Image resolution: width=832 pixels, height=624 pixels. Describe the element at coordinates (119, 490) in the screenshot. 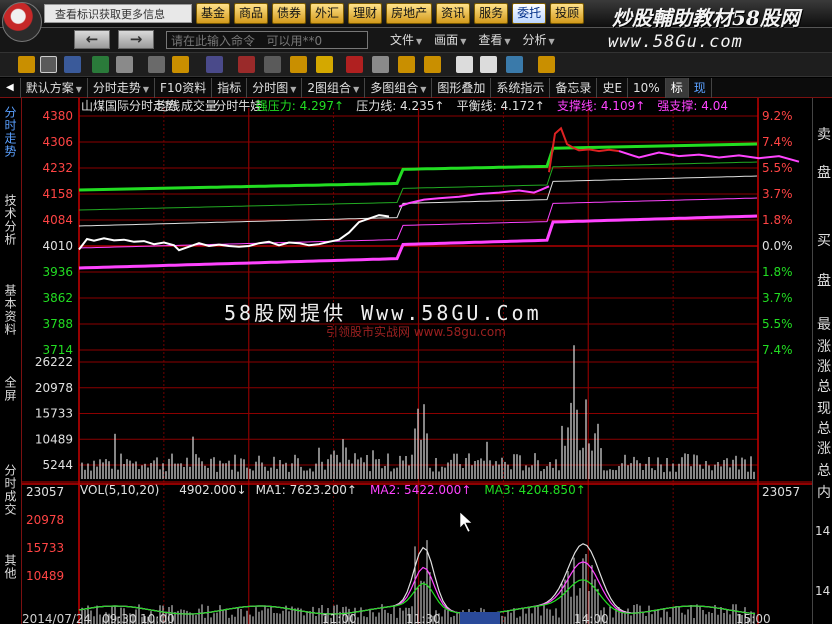

I see `volume-header-item-0: VOL(5,10,20)` at that location.